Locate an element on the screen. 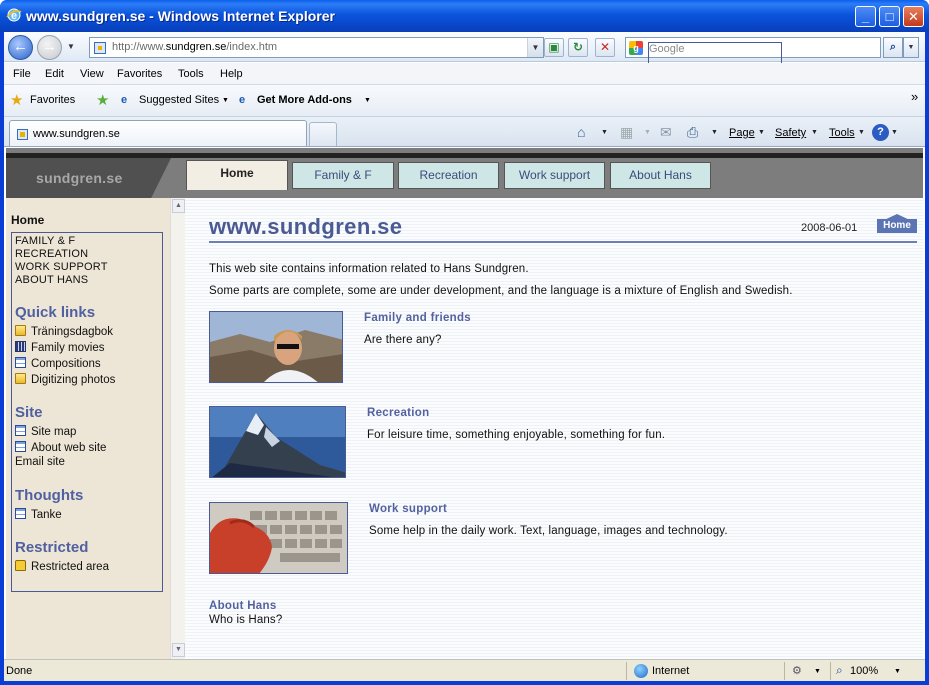 The width and height of the screenshot is (929, 685). page-title: www.sundgren.se is located at coordinates (306, 226).